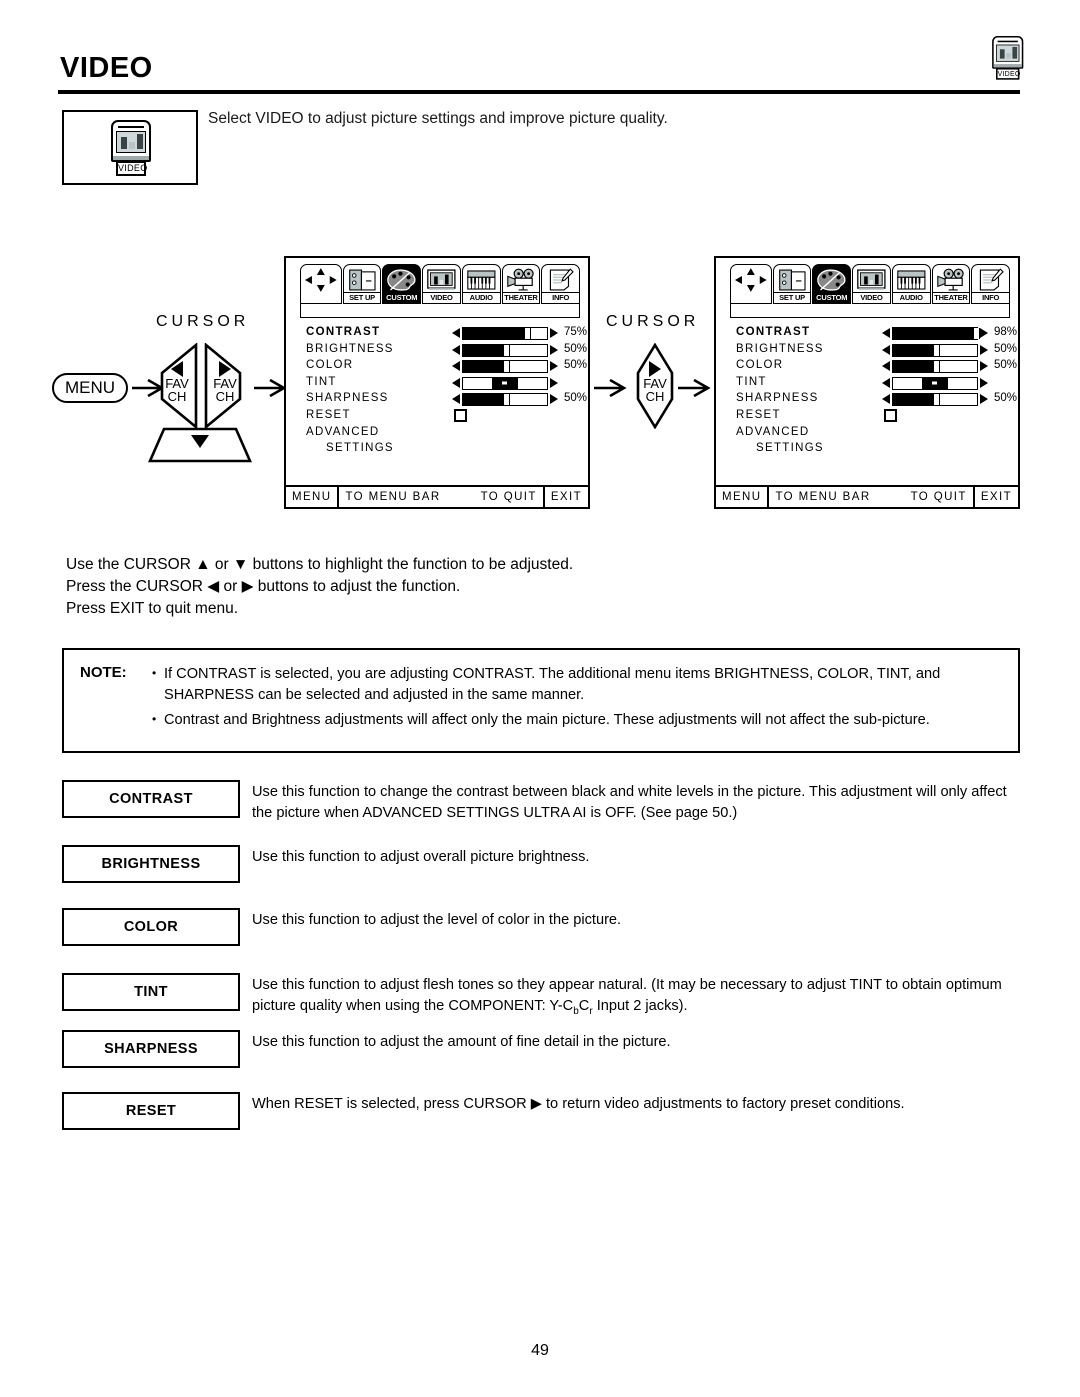 The image size is (1080, 1397). Describe the element at coordinates (760, 365) in the screenshot. I see `osd-row-label: COLOR` at that location.